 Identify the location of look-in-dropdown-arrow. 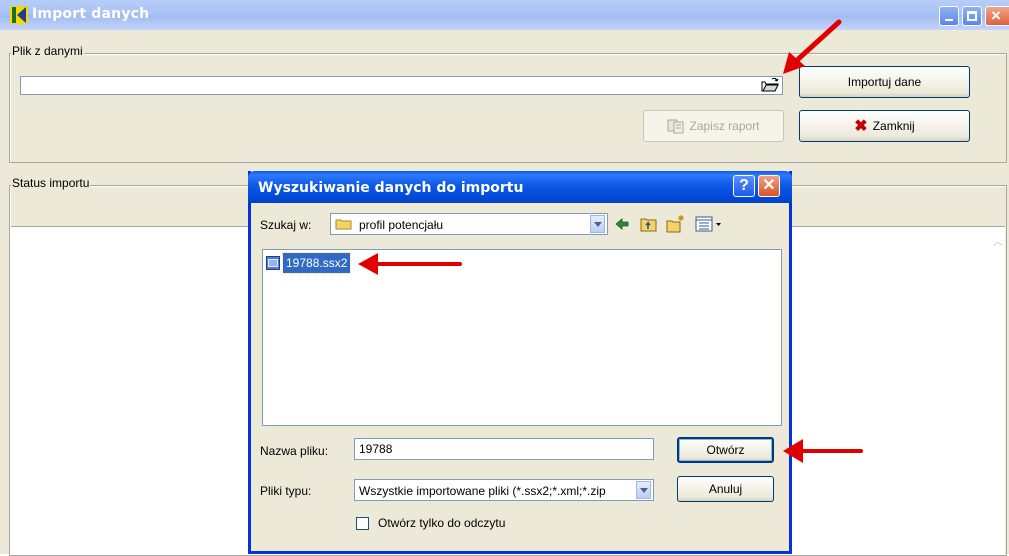
(597, 224).